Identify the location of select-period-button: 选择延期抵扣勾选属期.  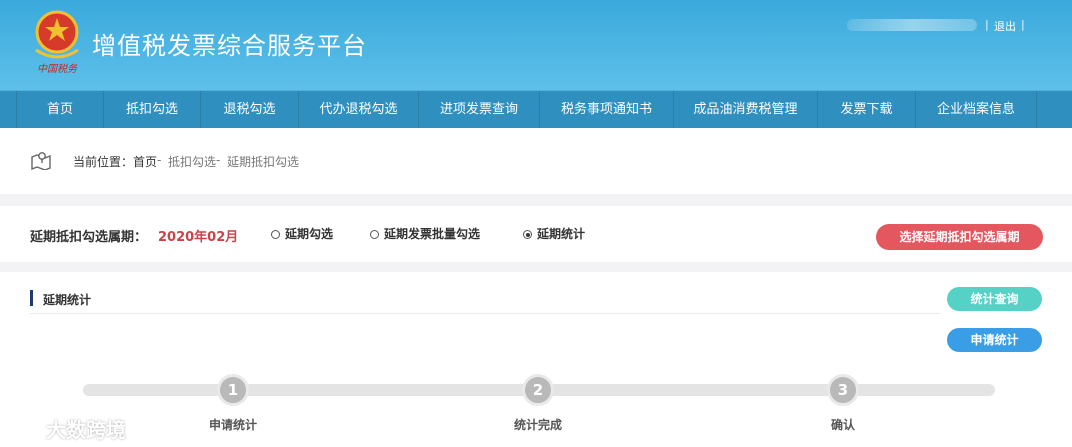
(959, 237).